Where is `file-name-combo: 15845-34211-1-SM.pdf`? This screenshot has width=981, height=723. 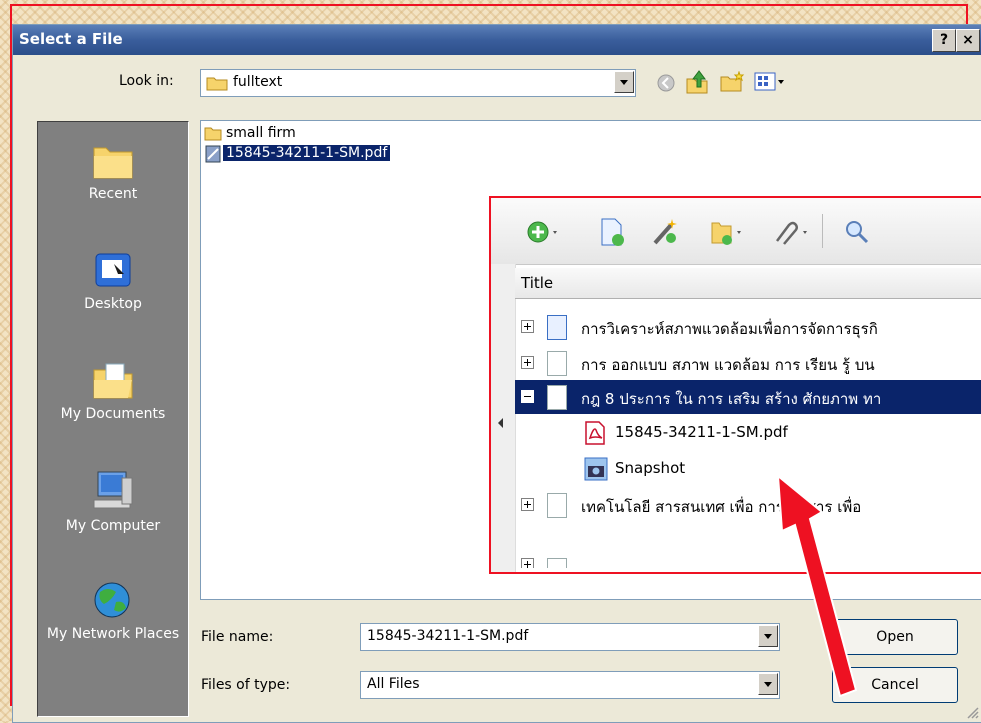
file-name-combo: 15845-34211-1-SM.pdf is located at coordinates (570, 637).